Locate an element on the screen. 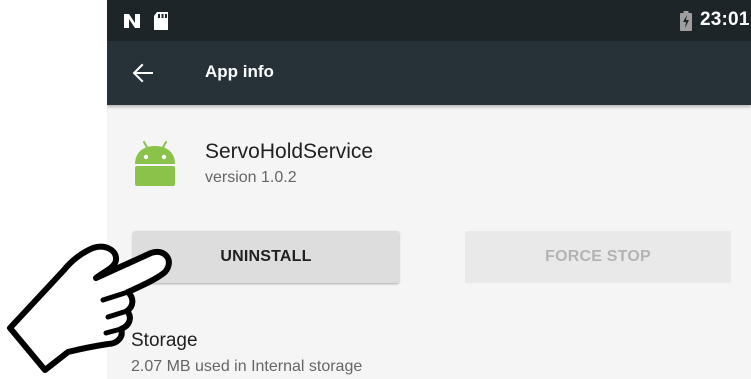 The width and height of the screenshot is (751, 379). pointing-hand-icon is located at coordinates (89, 308).